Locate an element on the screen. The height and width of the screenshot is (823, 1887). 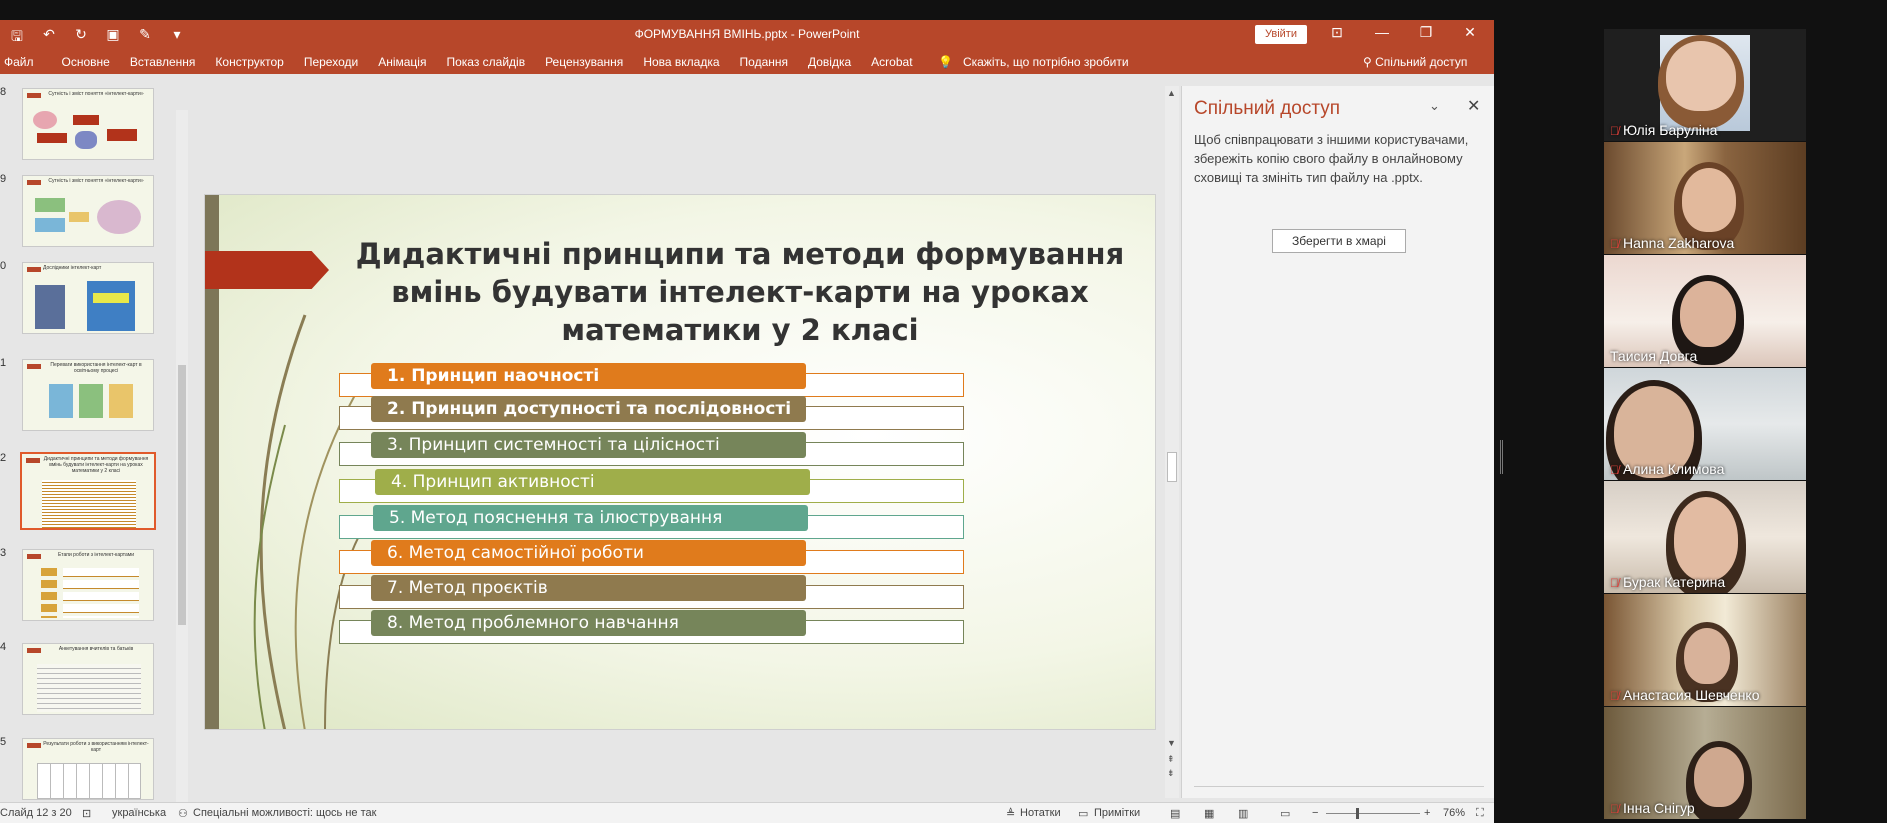
participant-tile: 🎙̸ Бурак Катерина is located at coordinates (1705, 537).